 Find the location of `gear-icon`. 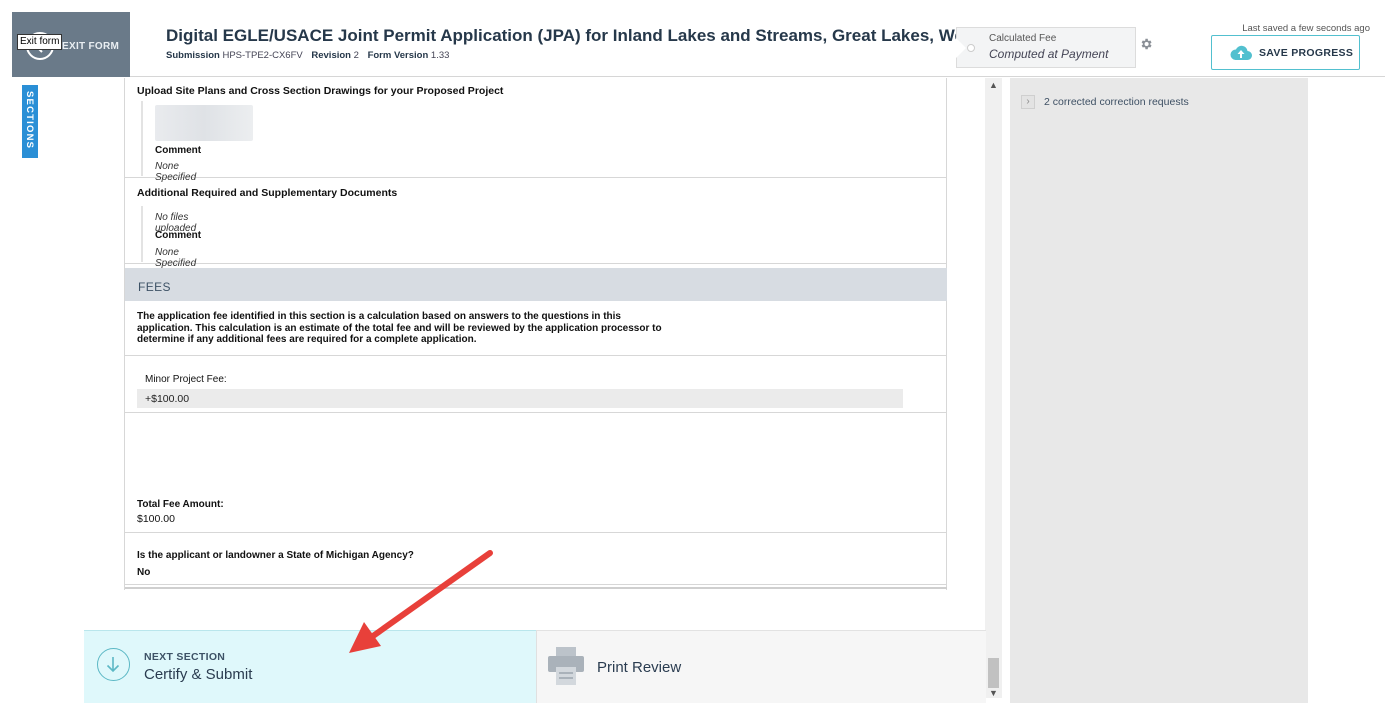

gear-icon is located at coordinates (1146, 46).